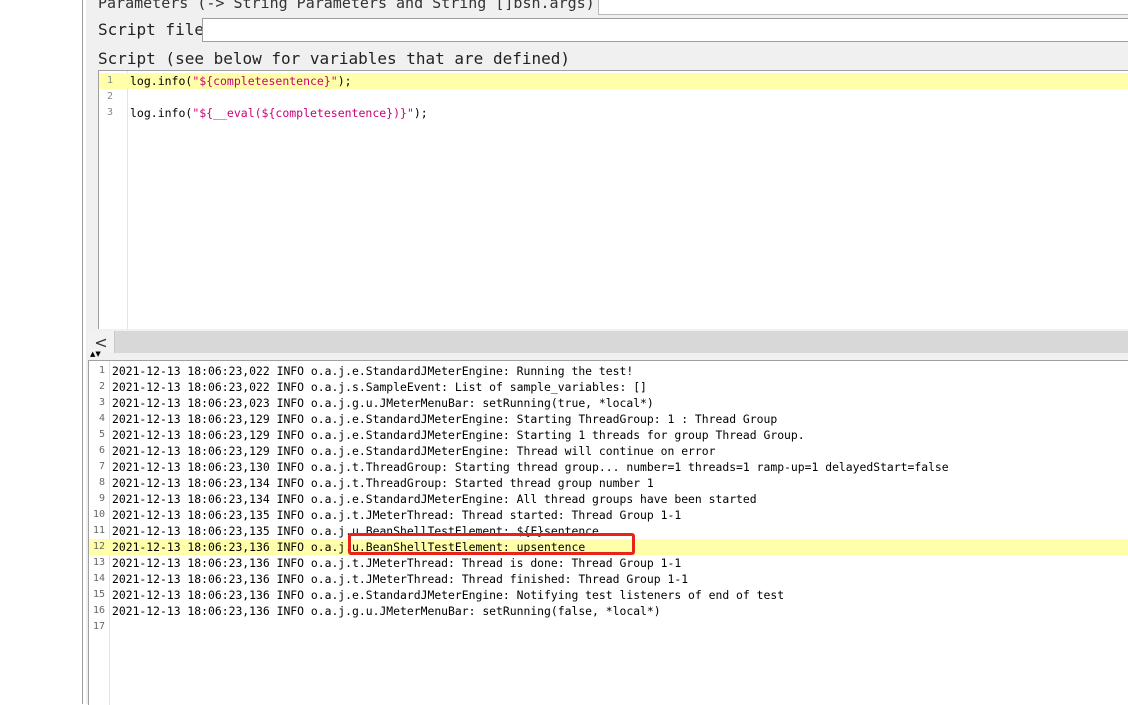 This screenshot has width=1128, height=705. I want to click on log-line-number: 16, so click(98, 610).